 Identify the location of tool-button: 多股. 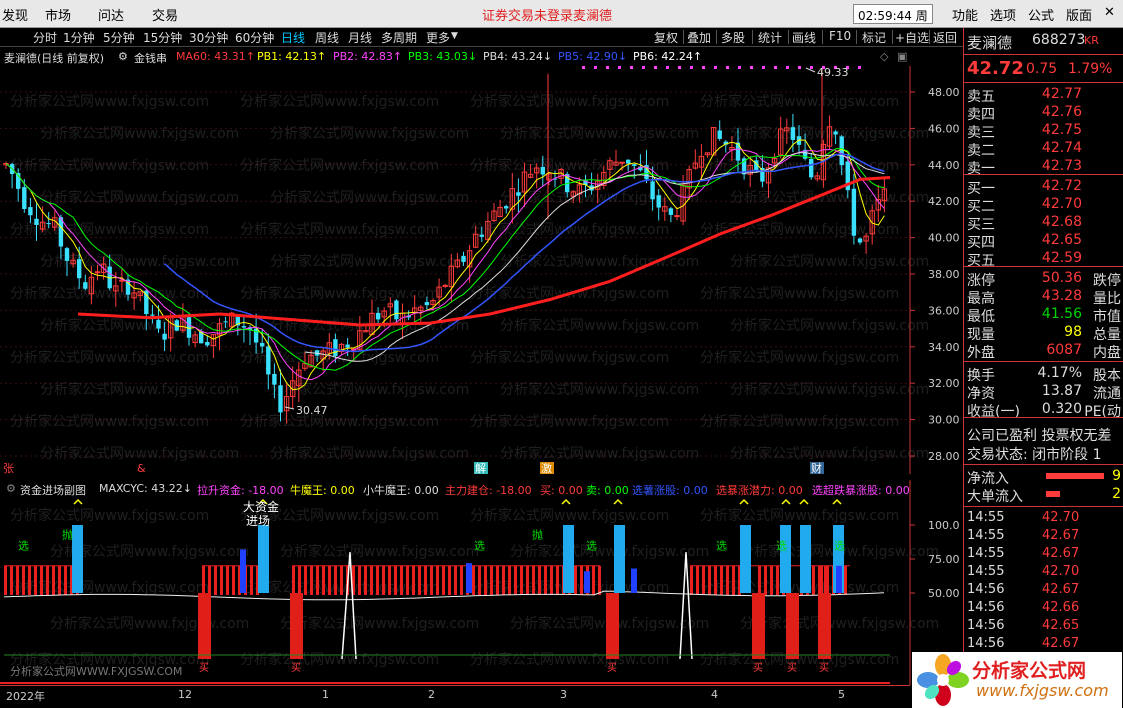
(733, 37).